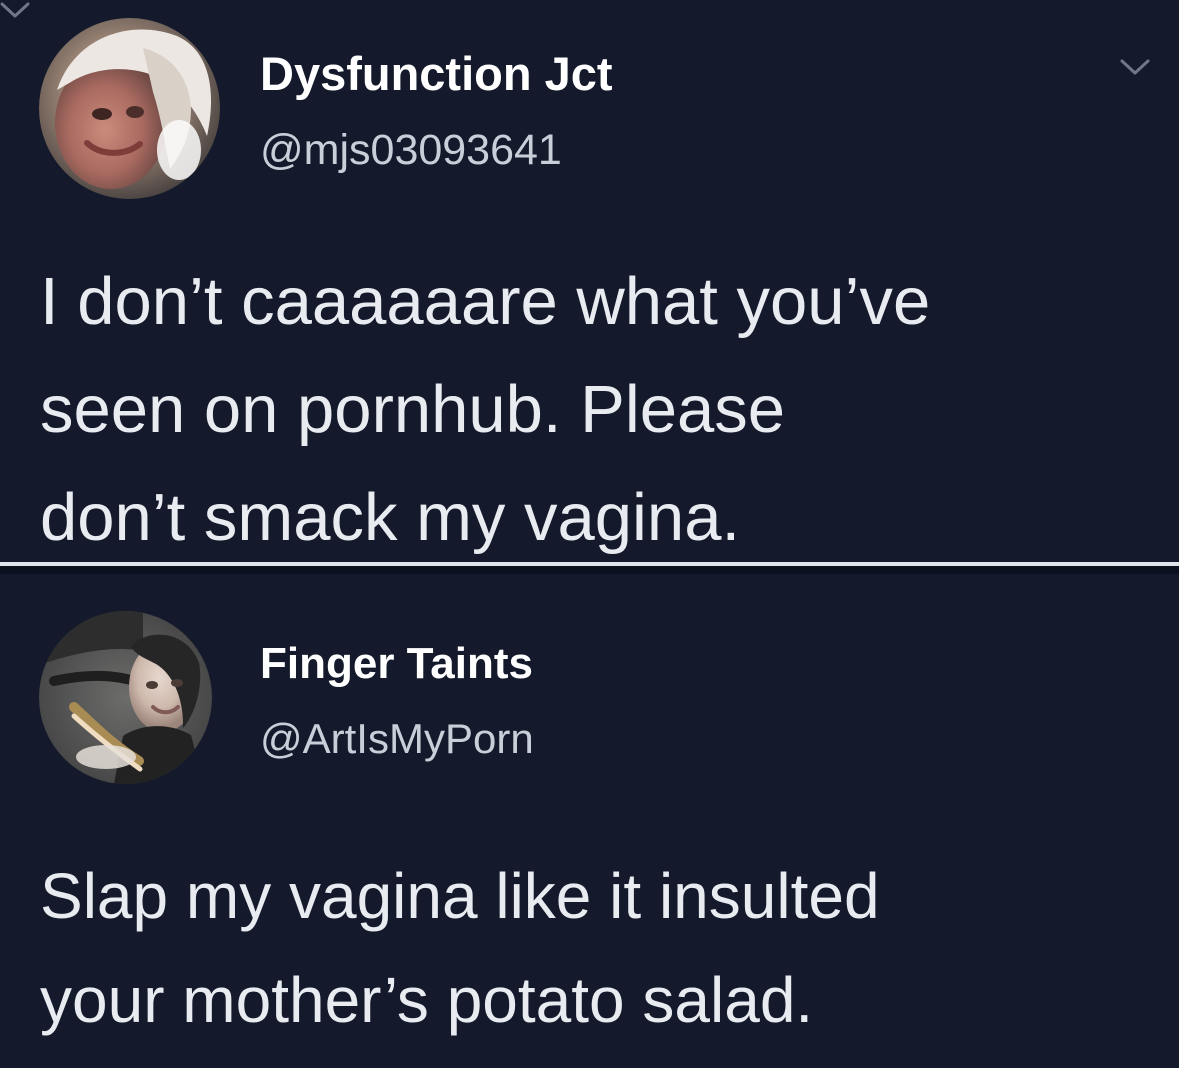 This screenshot has width=1179, height=1068. What do you see at coordinates (589, 568) in the screenshot?
I see `tweet-divider` at bounding box center [589, 568].